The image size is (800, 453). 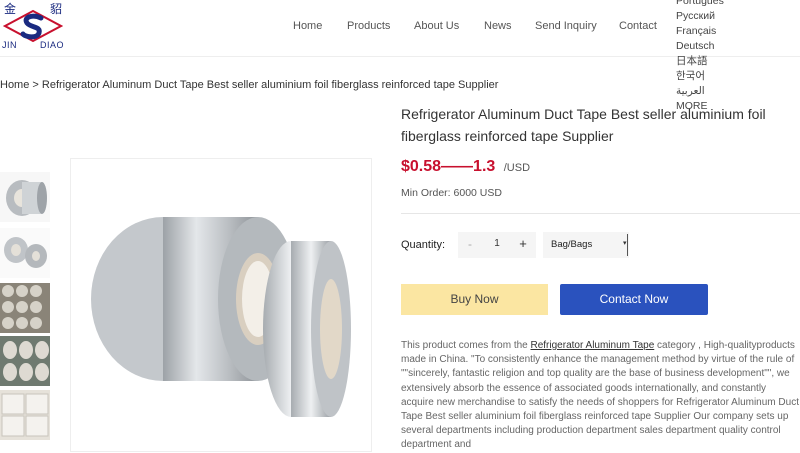 I want to click on language-portuguese: Português, so click(x=731, y=4).